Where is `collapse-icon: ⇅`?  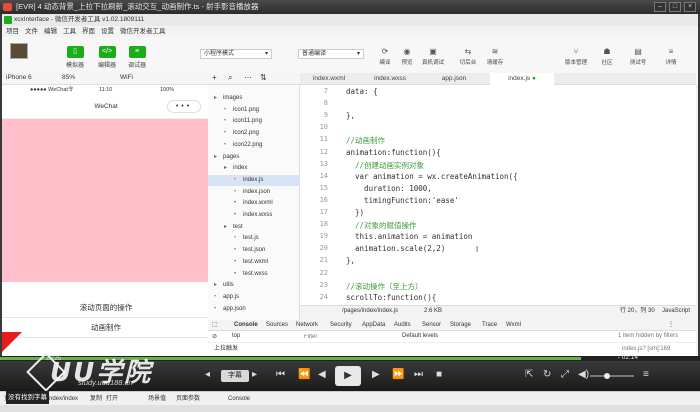 collapse-icon: ⇅ is located at coordinates (263, 77).